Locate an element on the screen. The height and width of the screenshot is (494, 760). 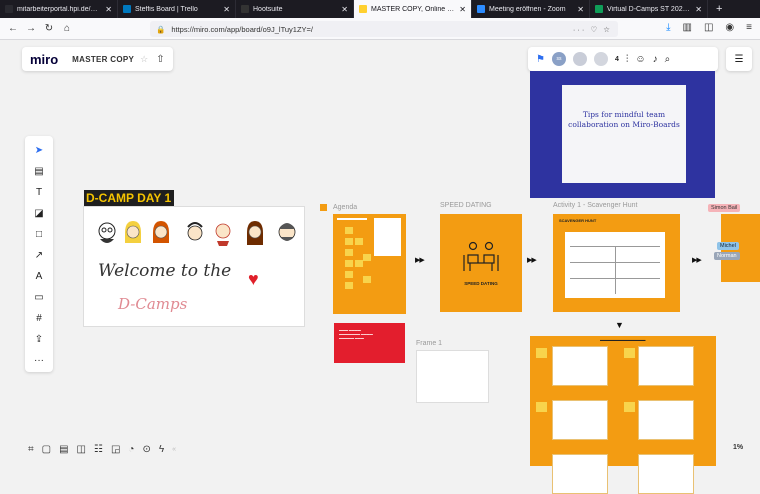
reload-icon: ↻ is located at coordinates (49, 28).